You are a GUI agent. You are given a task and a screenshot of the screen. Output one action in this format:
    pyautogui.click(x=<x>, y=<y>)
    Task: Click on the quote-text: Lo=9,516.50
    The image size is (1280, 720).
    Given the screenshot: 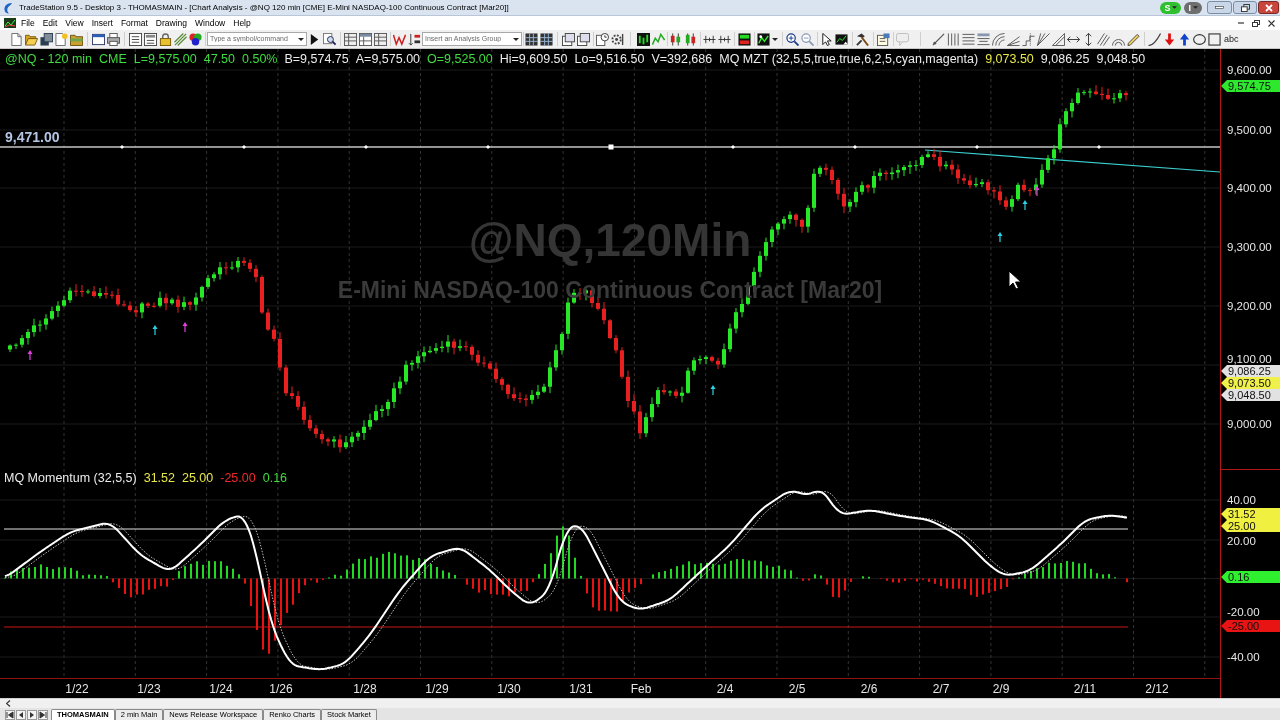 What is the action you would take?
    pyautogui.click(x=609, y=59)
    